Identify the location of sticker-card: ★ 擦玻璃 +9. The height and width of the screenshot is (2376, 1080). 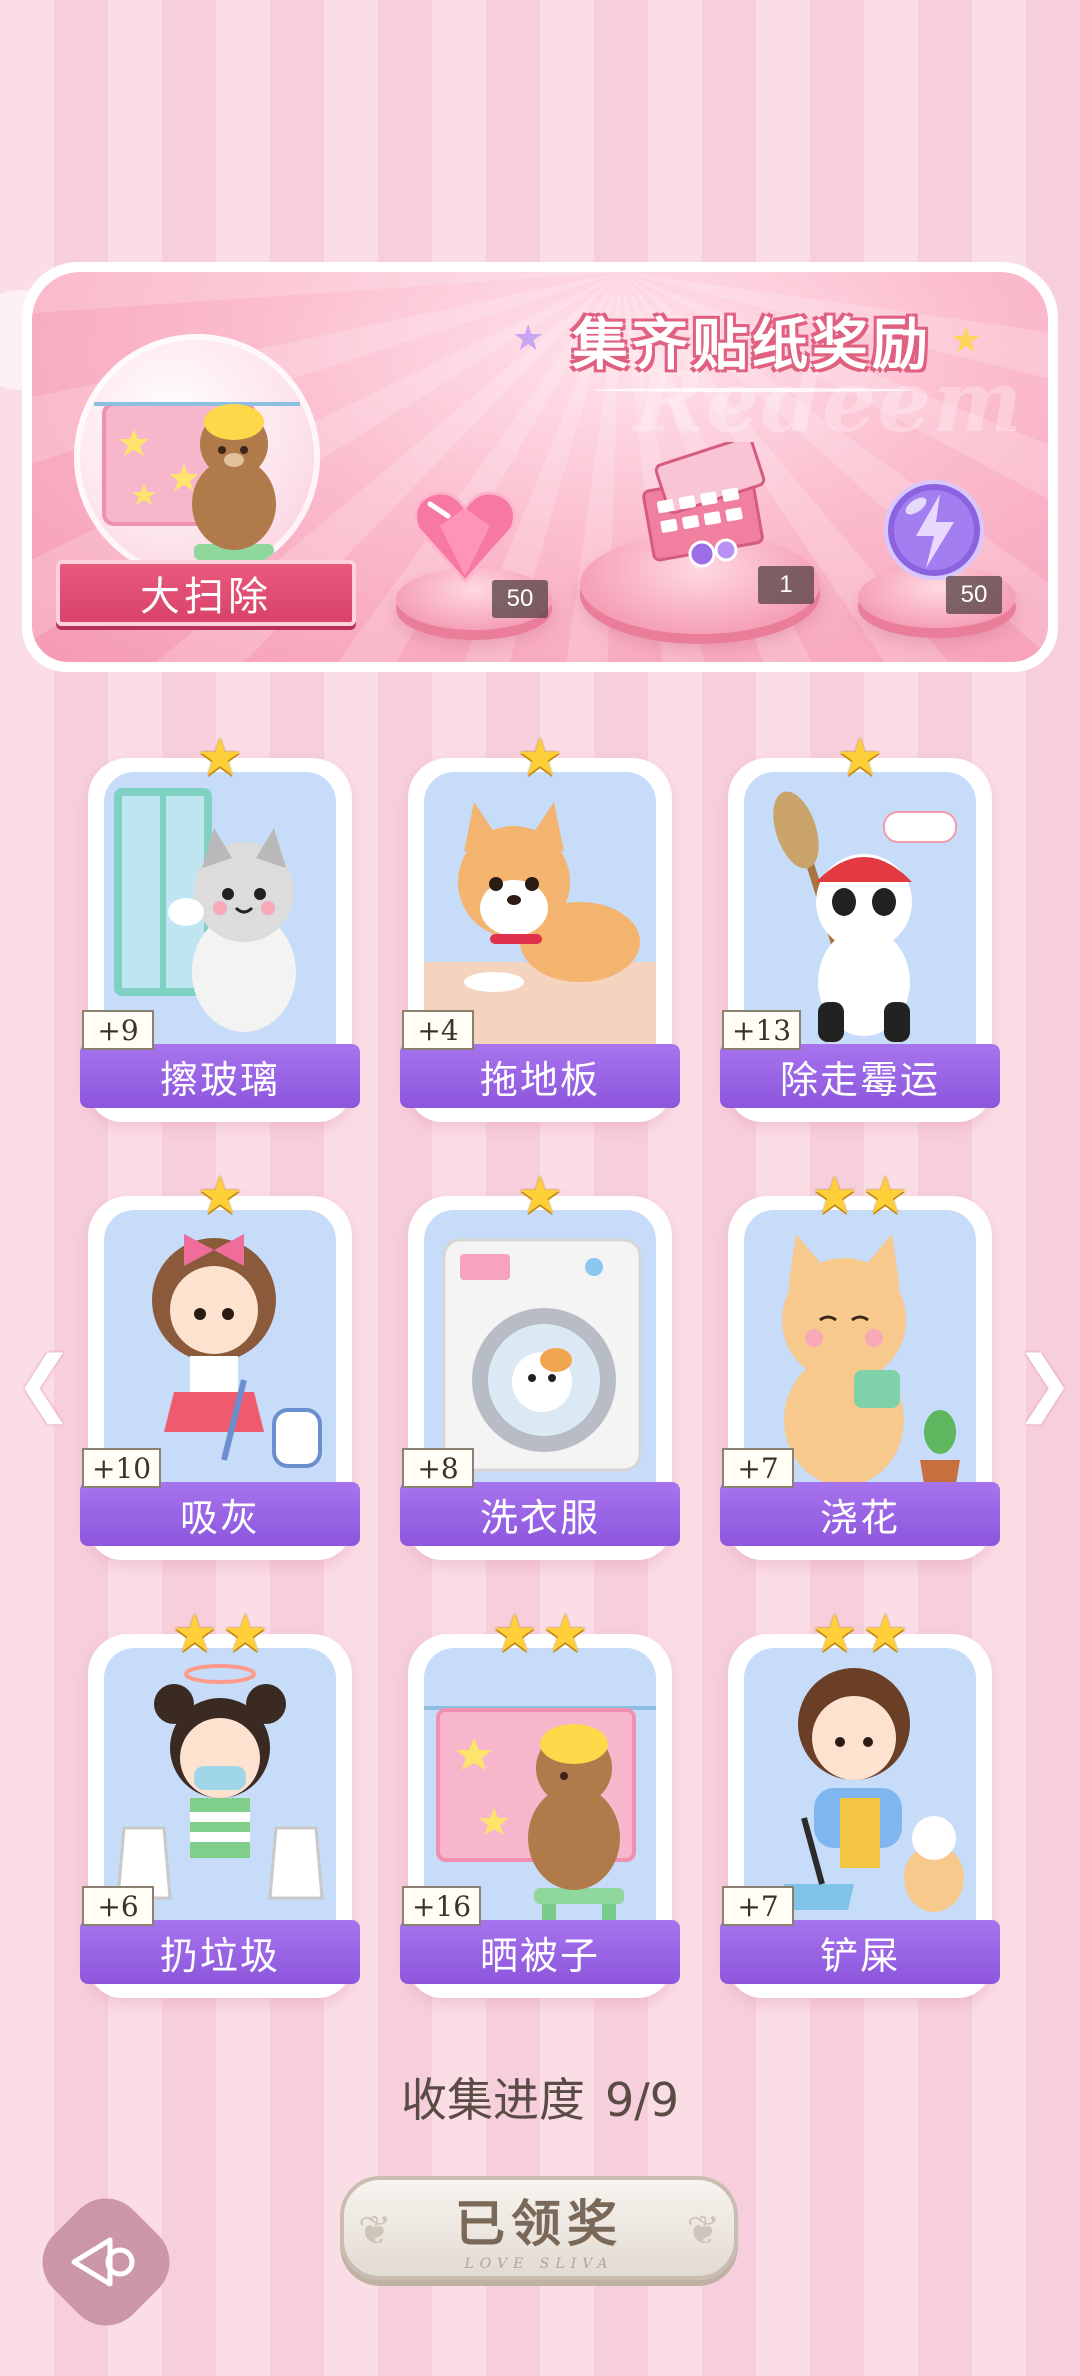
(220, 927).